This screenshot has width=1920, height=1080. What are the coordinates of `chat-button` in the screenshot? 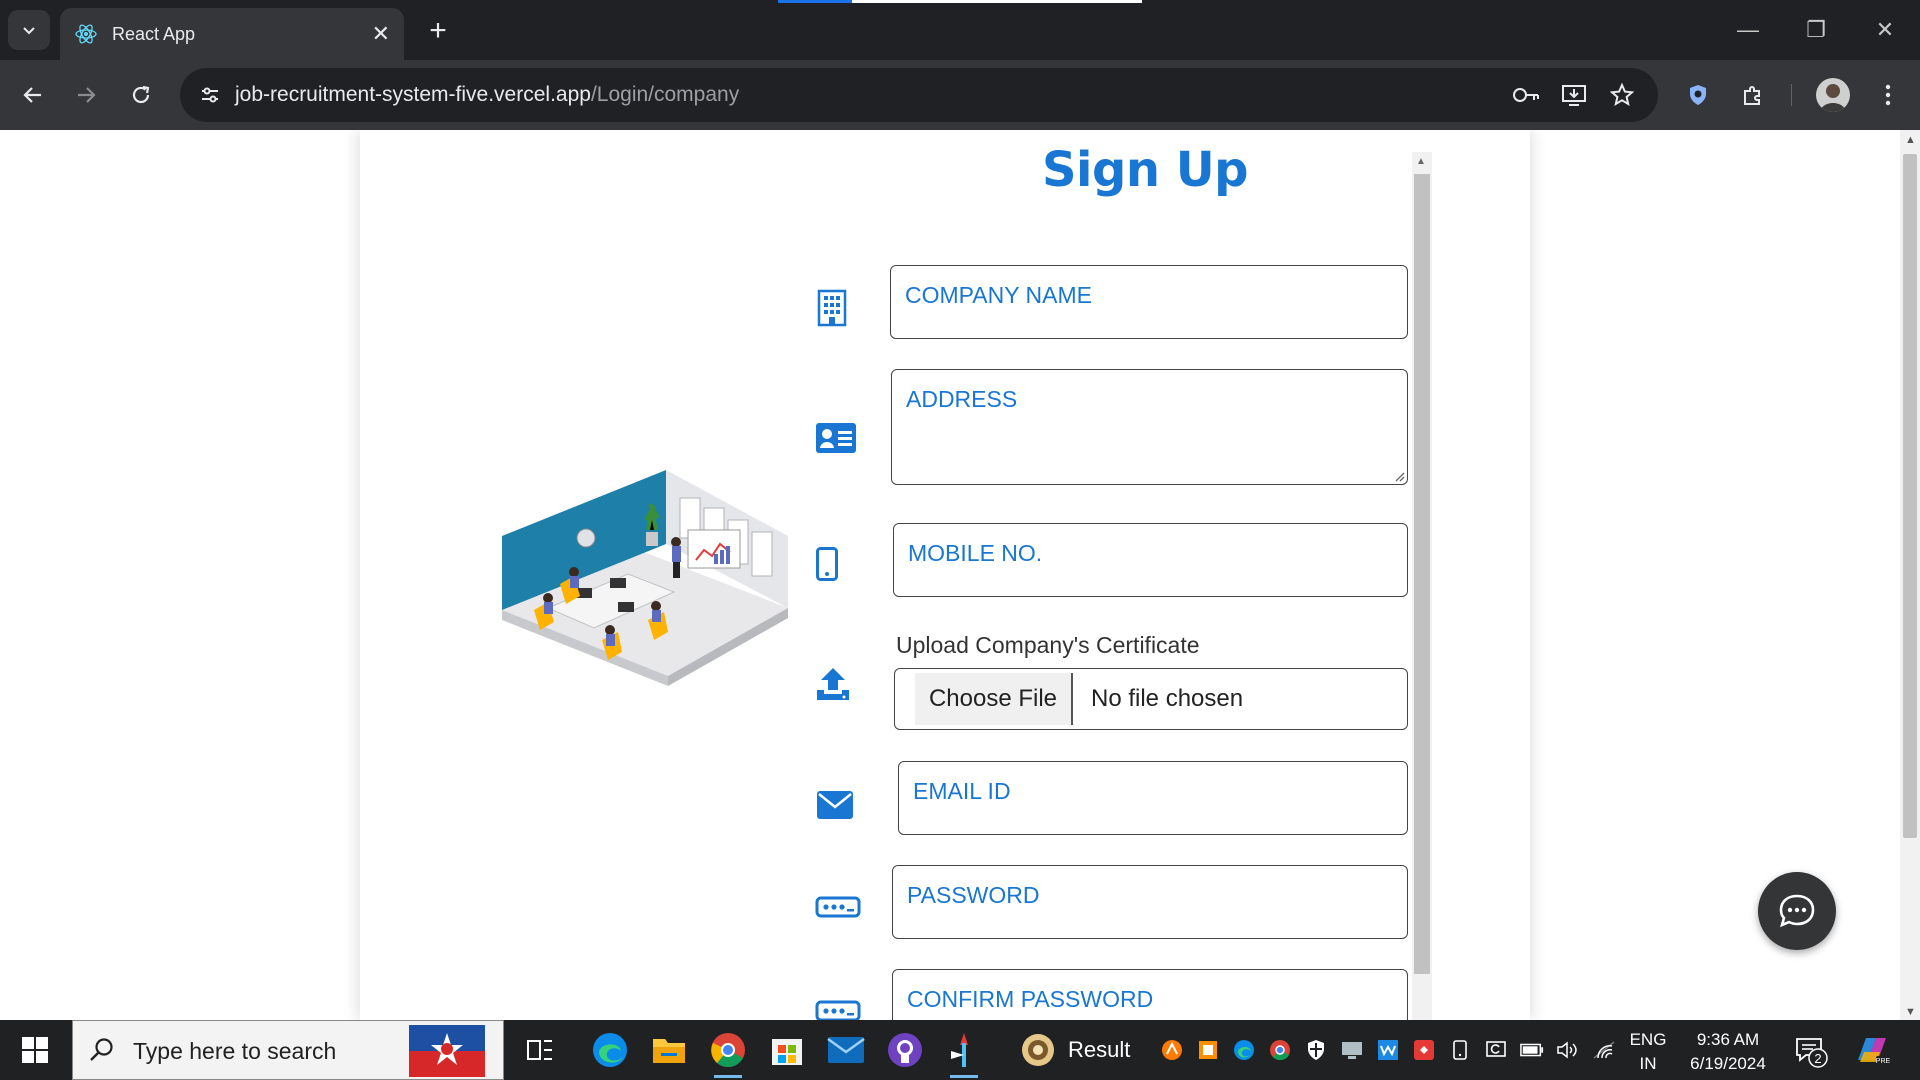 It's located at (1797, 911).